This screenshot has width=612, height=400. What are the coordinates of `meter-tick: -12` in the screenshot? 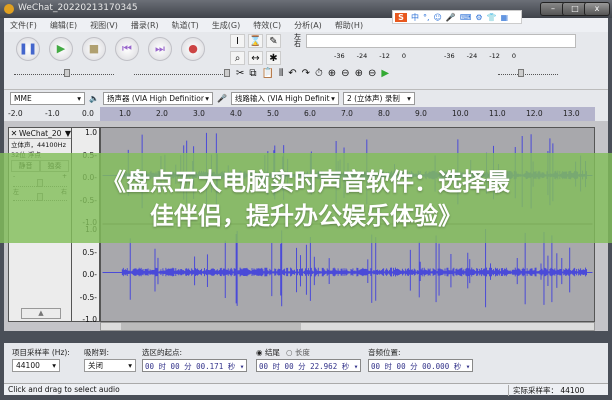 It's located at (384, 56).